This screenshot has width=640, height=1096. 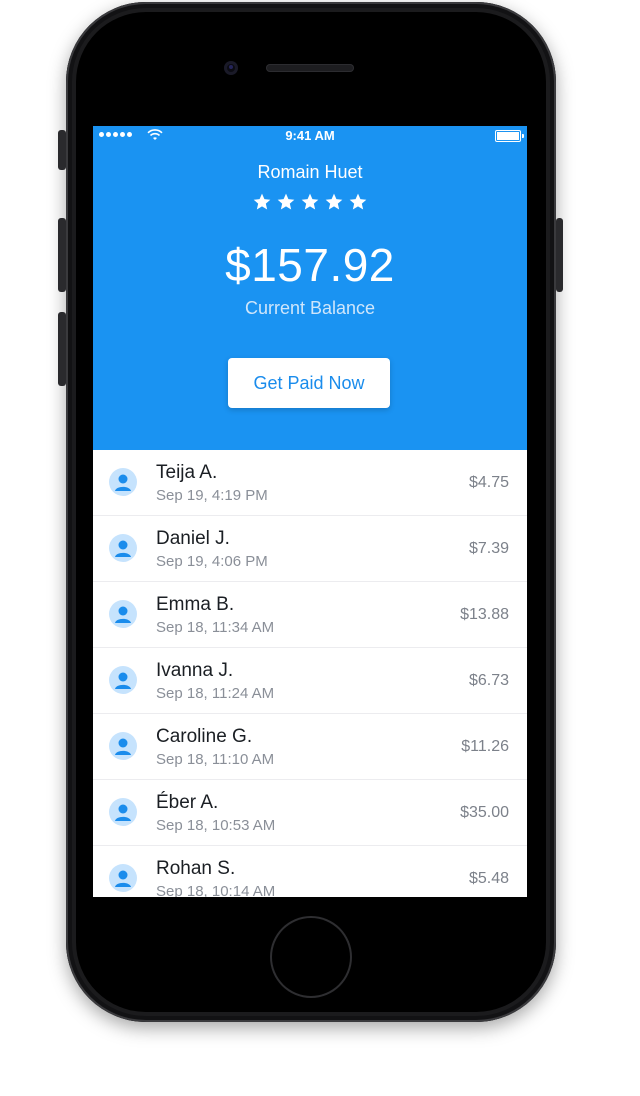 I want to click on transaction-amount: $4.75, so click(x=488, y=482).